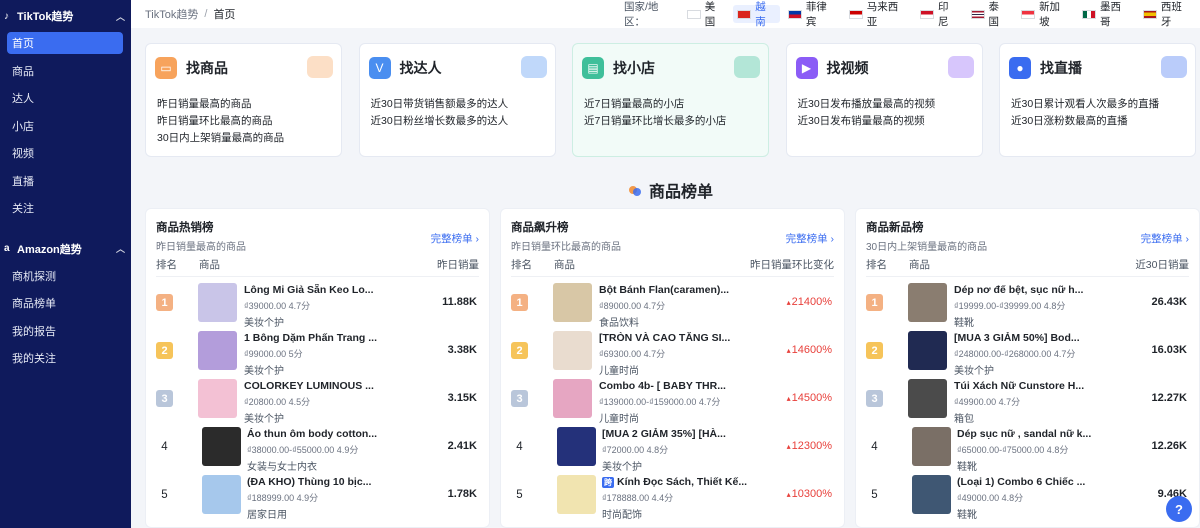 Image resolution: width=1200 pixels, height=528 pixels. Describe the element at coordinates (812, 14) in the screenshot. I see `country-option: 菲律宾` at that location.